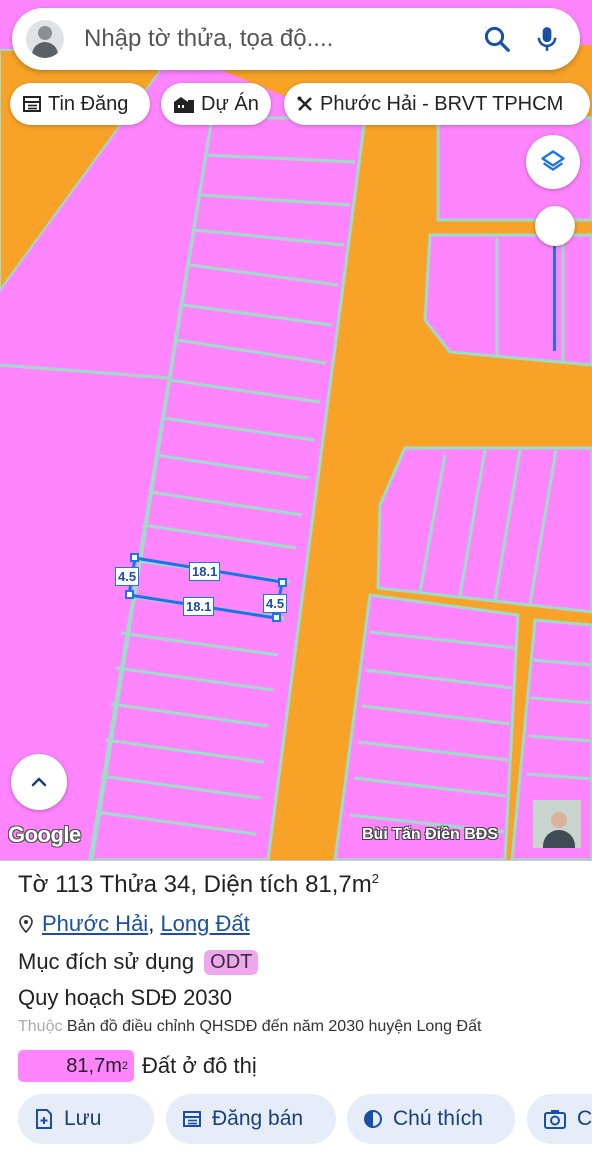 The height and width of the screenshot is (1155, 592). I want to click on layers-icon, so click(553, 160).